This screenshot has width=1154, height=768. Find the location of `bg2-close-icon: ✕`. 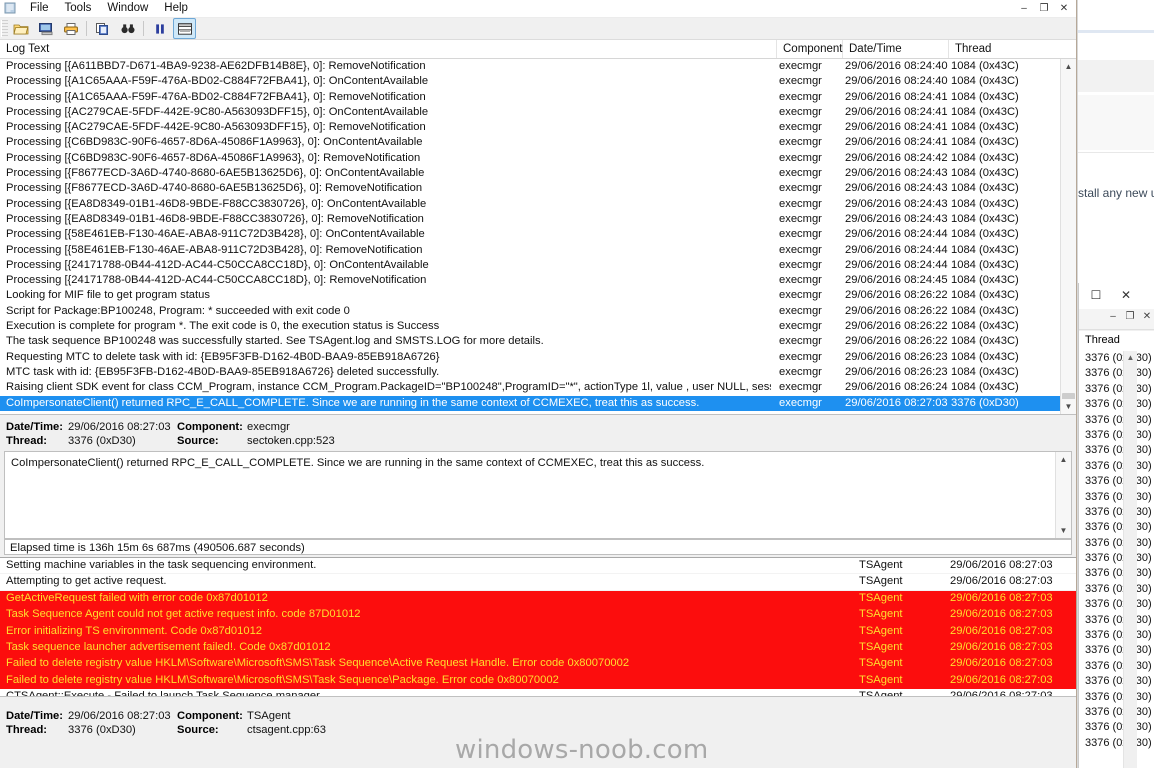

bg2-close-icon: ✕ is located at coordinates (1126, 295).